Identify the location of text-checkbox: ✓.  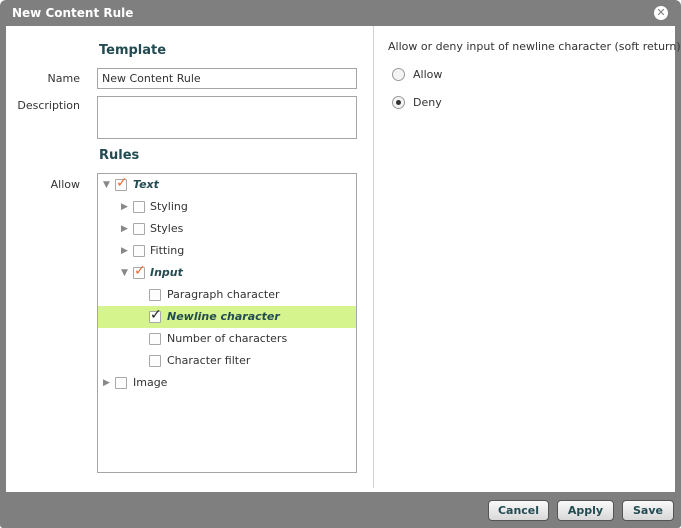
(121, 183).